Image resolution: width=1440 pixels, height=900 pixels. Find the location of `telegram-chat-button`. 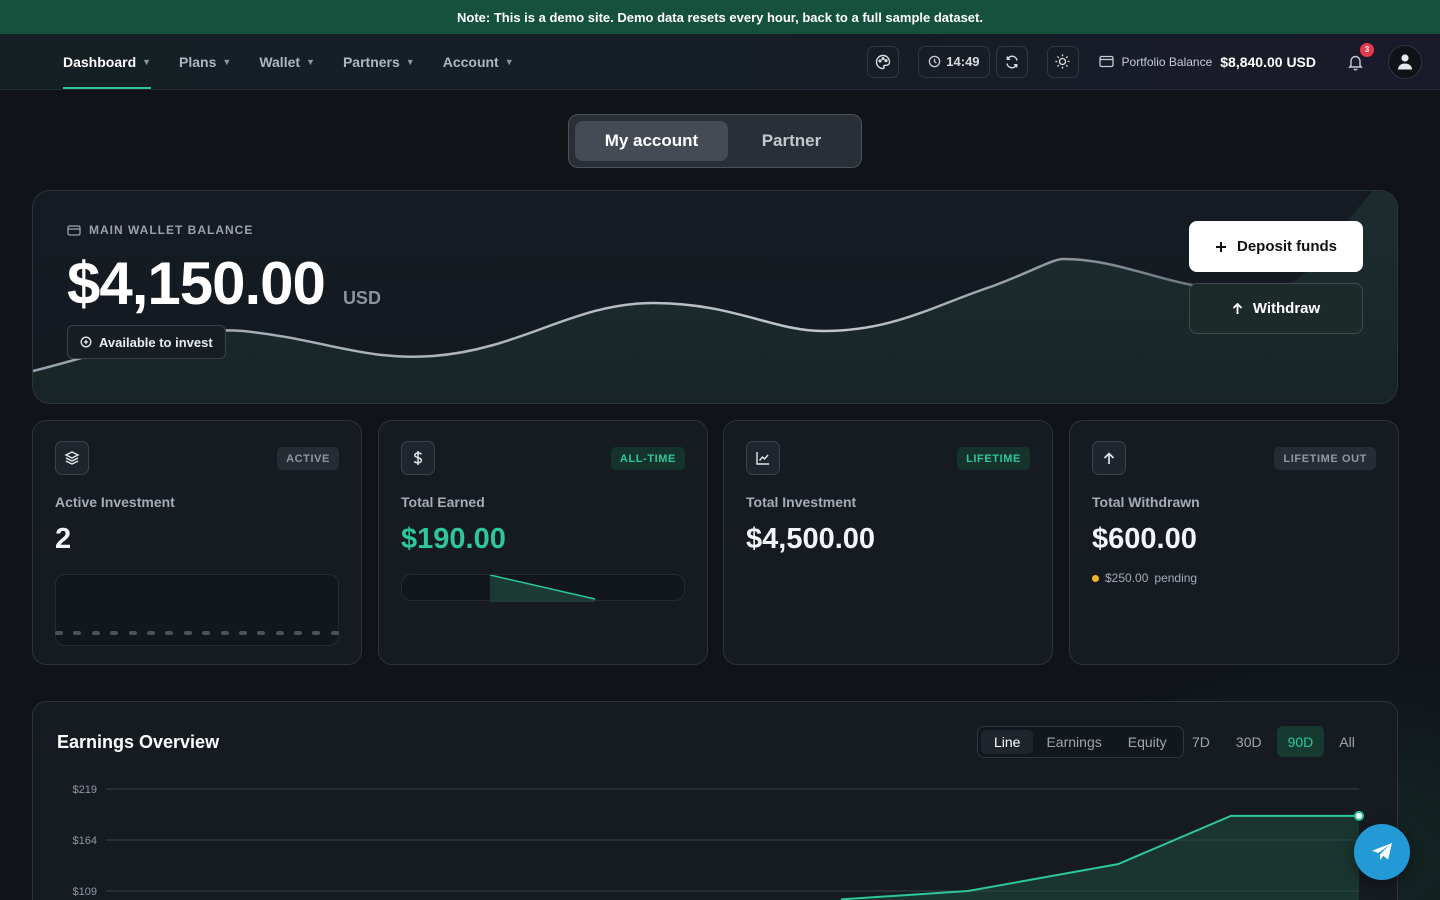

telegram-chat-button is located at coordinates (1382, 852).